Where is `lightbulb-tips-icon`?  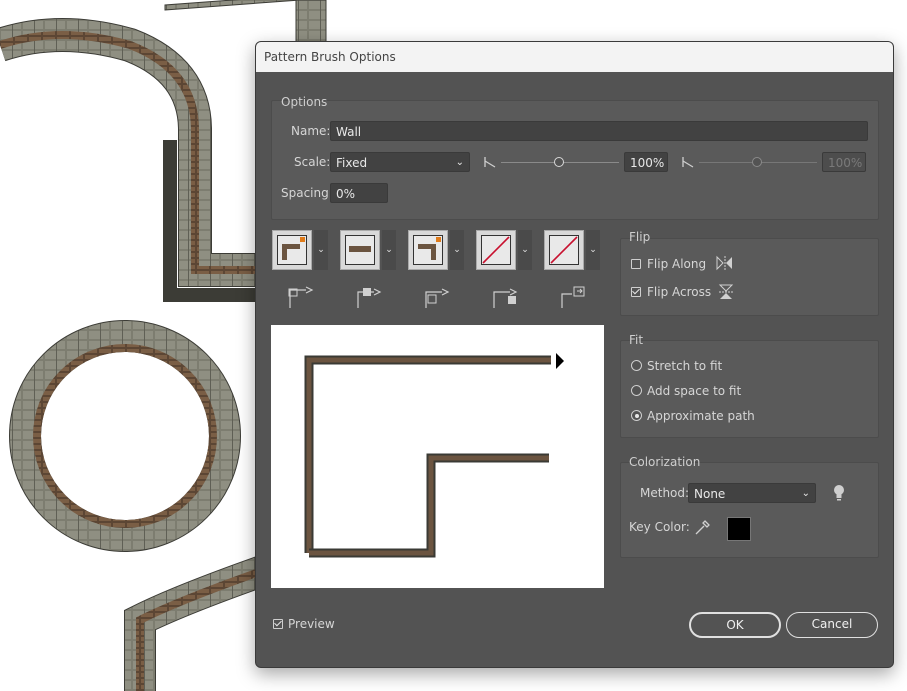
lightbulb-tips-icon is located at coordinates (839, 493).